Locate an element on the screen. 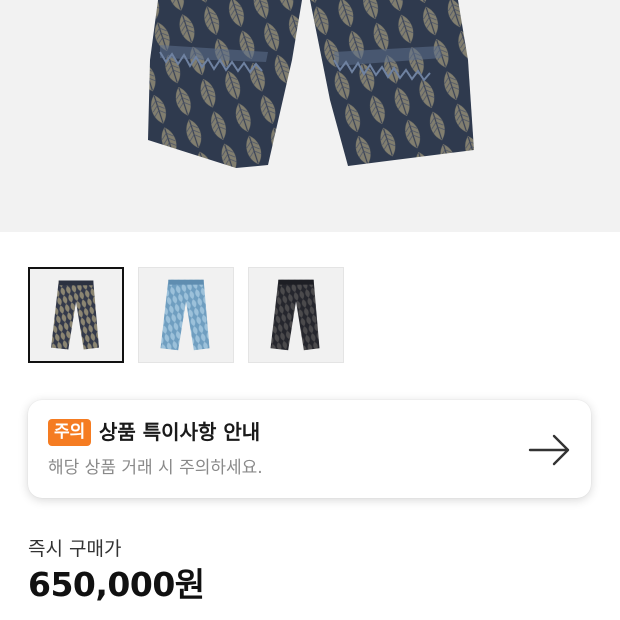  thumbnail-light-blue-pants is located at coordinates (186, 315).